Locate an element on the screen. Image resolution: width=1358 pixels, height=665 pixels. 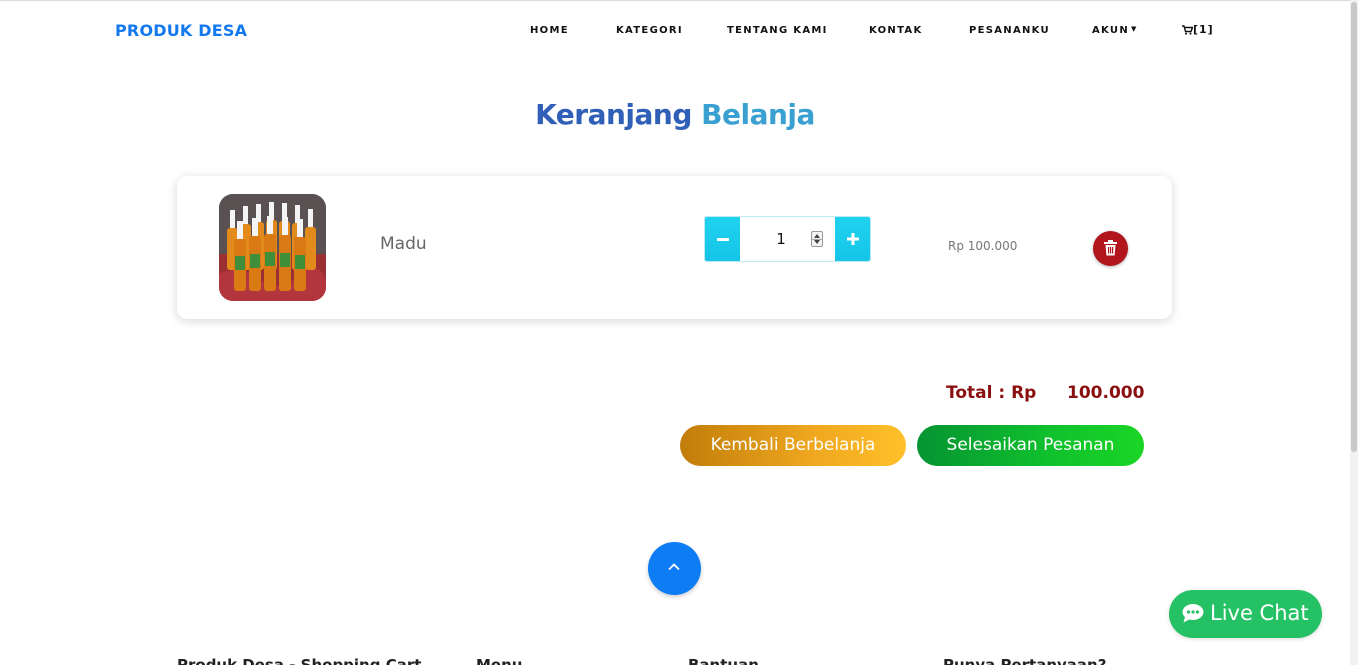
shopping-cart-icon is located at coordinates (1188, 30).